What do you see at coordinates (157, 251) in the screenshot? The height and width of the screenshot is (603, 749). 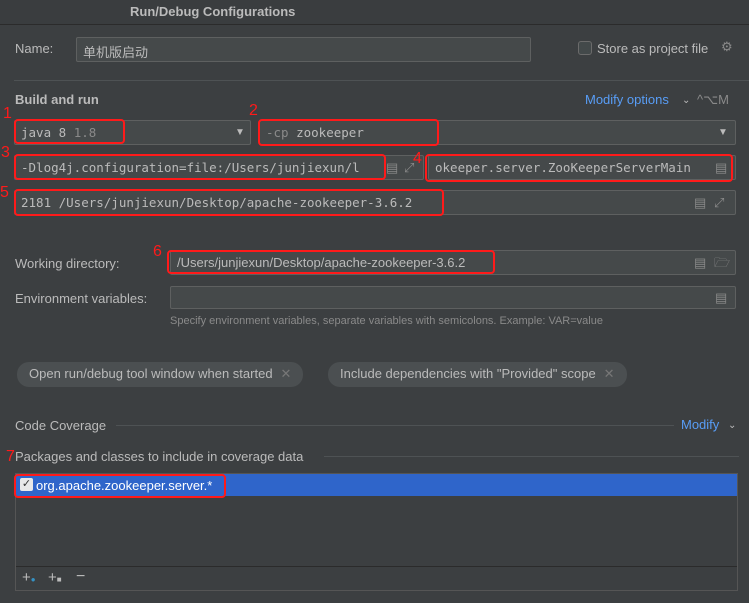 I see `annotation-6: 6` at bounding box center [157, 251].